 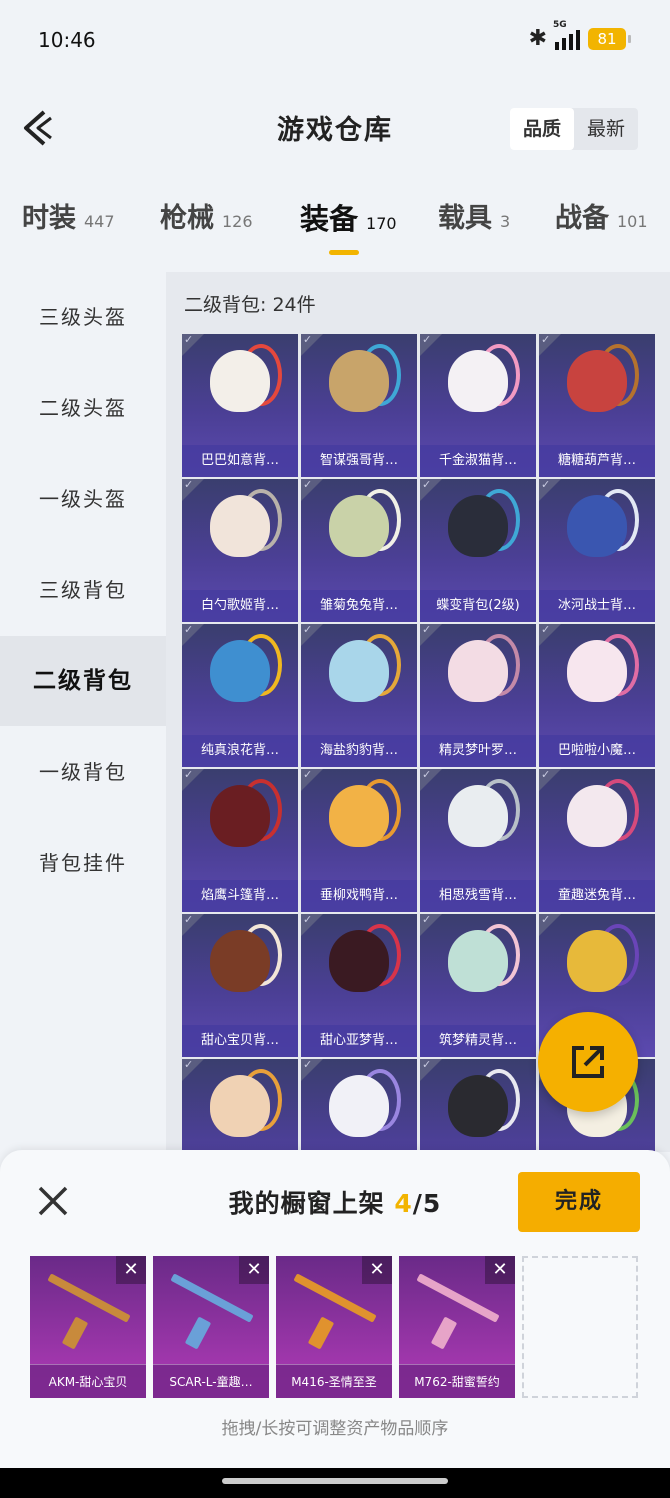 I want to click on subcategory-sidebar: 三级头盔 二级头盔 一级头盔 三级背包 二级背包 一级背包 背包挂件, so click(x=83, y=712).